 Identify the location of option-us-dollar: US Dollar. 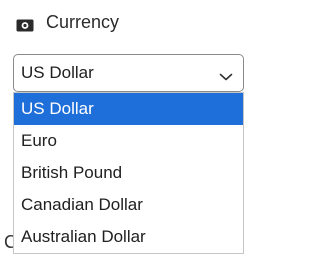
(128, 109).